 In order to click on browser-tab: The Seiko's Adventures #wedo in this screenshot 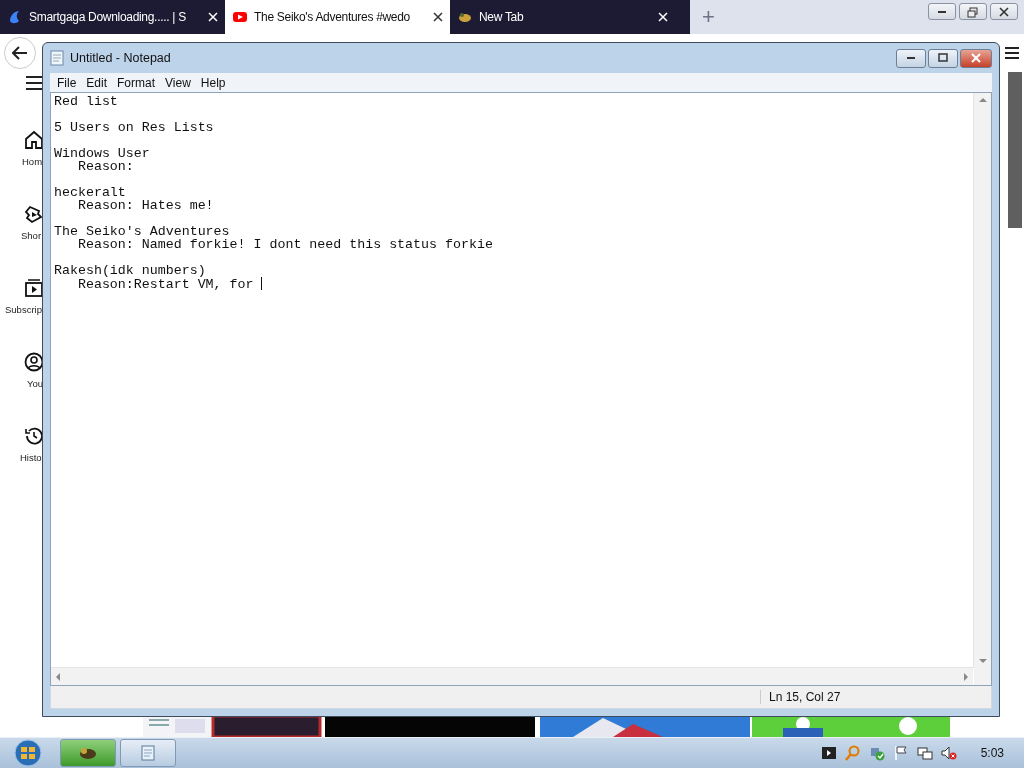, I will do `click(337, 17)`.